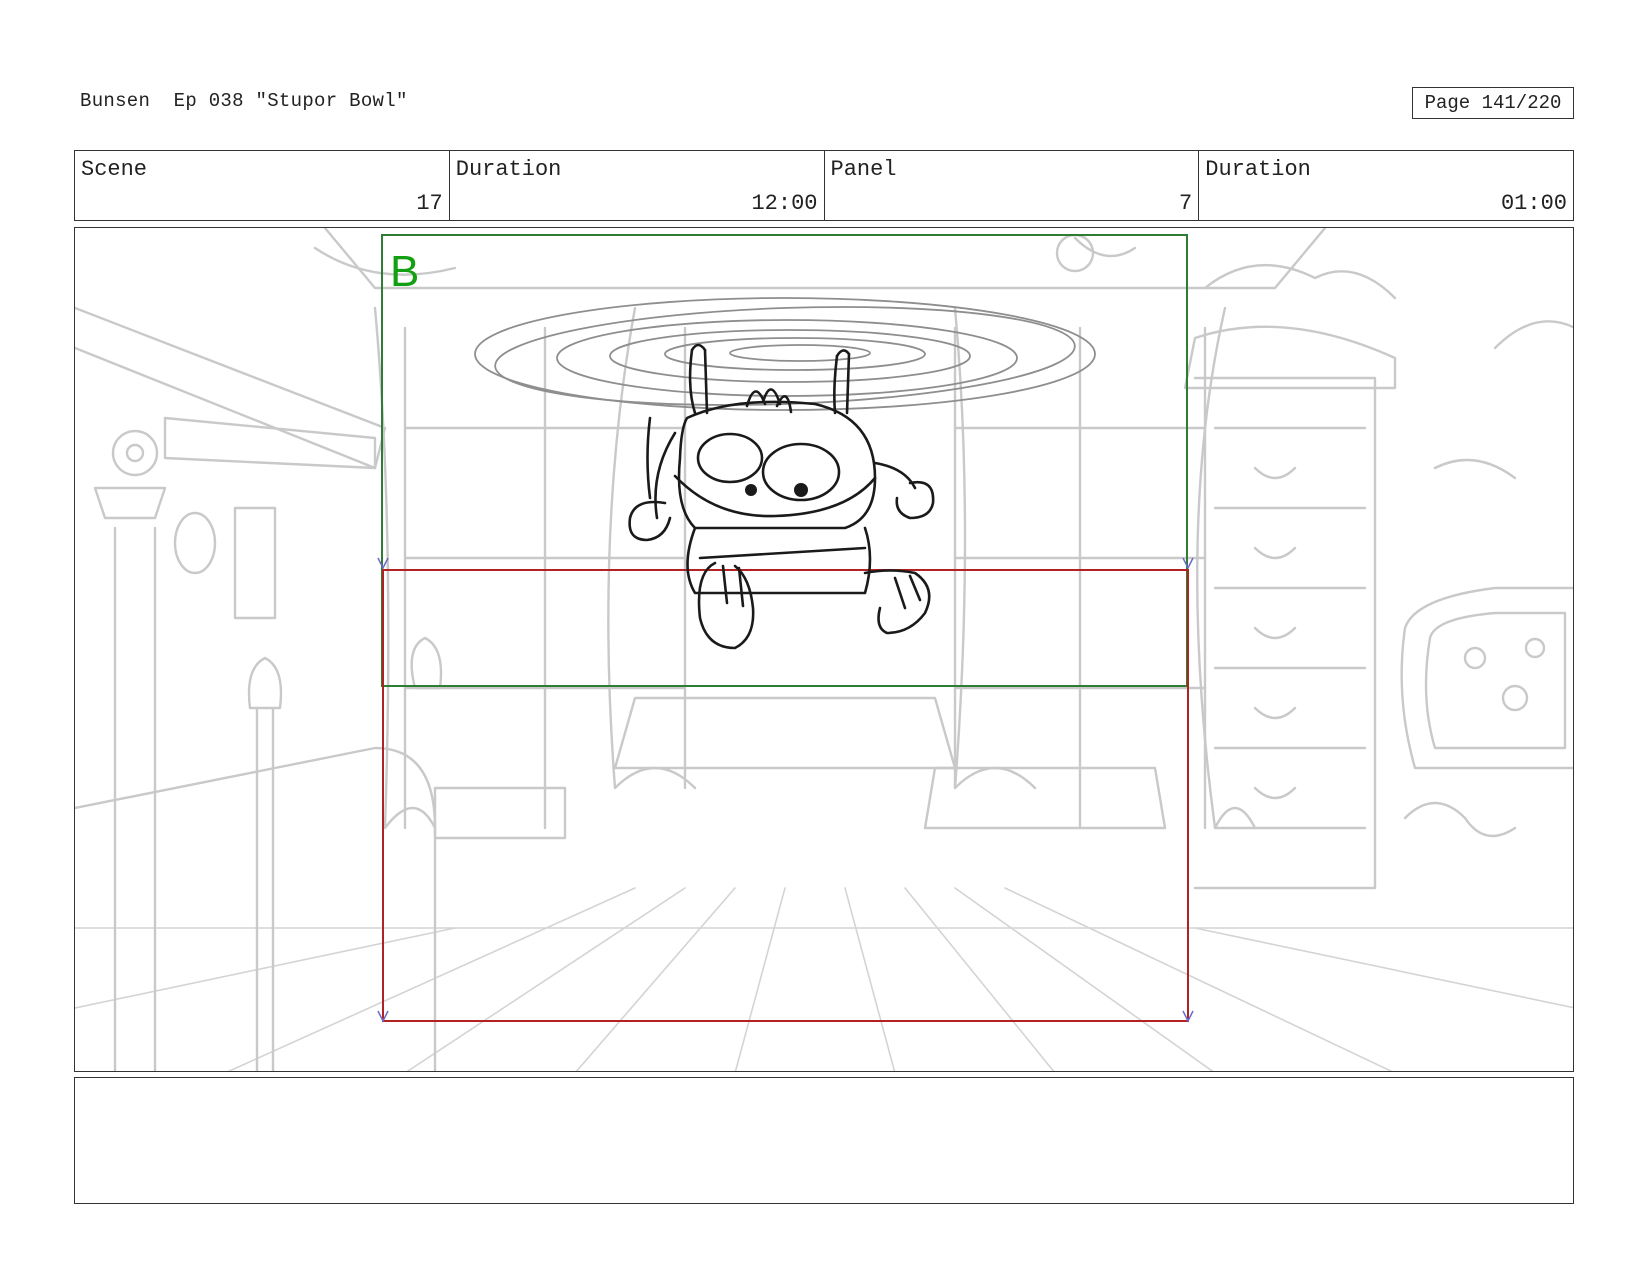 This screenshot has width=1648, height=1276. Describe the element at coordinates (262, 185) in the screenshot. I see `scene-cell: Scene 17` at that location.